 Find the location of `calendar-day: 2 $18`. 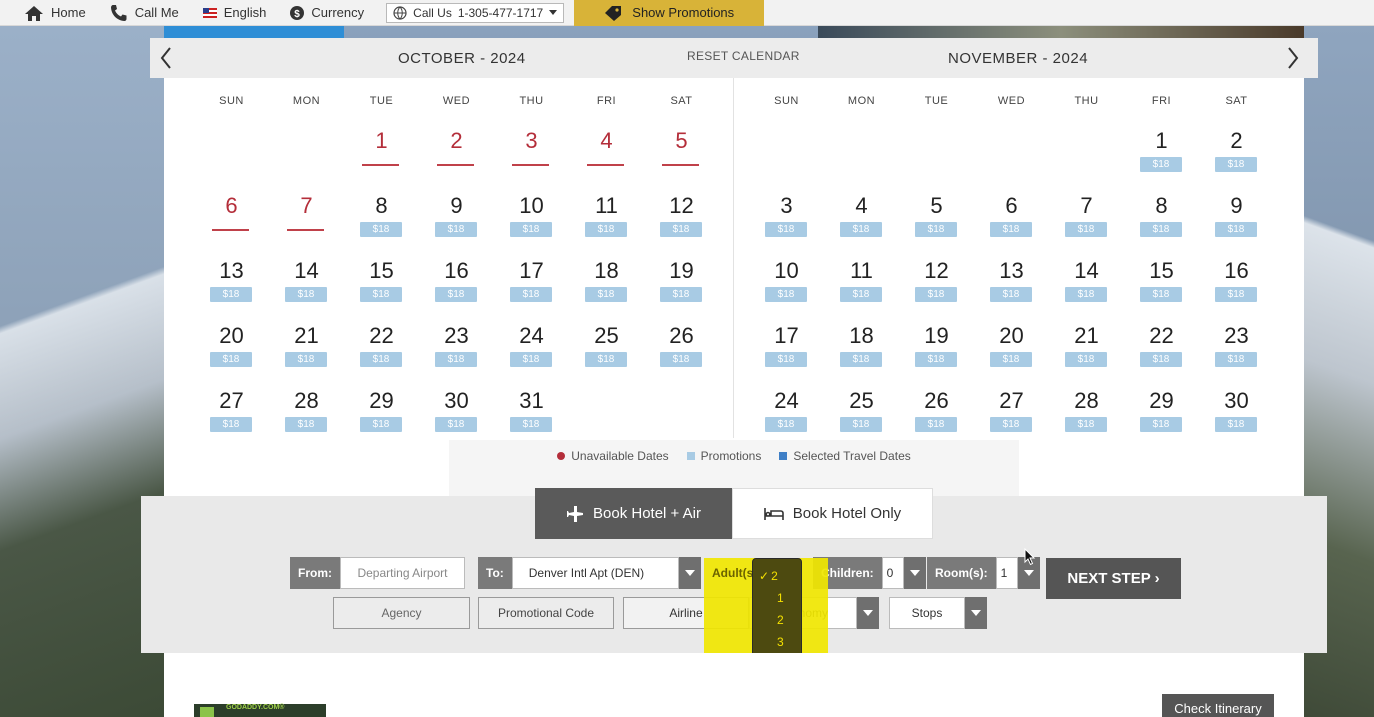

calendar-day: 2 $18 is located at coordinates (1236, 158).